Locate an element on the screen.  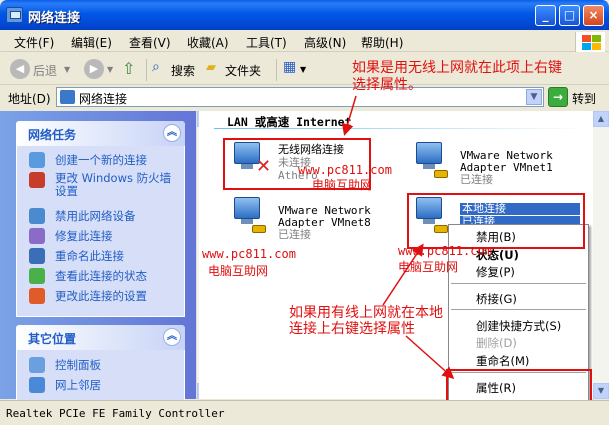
task-disable-device: 禁用此网络设备 is located at coordinates (95, 216).